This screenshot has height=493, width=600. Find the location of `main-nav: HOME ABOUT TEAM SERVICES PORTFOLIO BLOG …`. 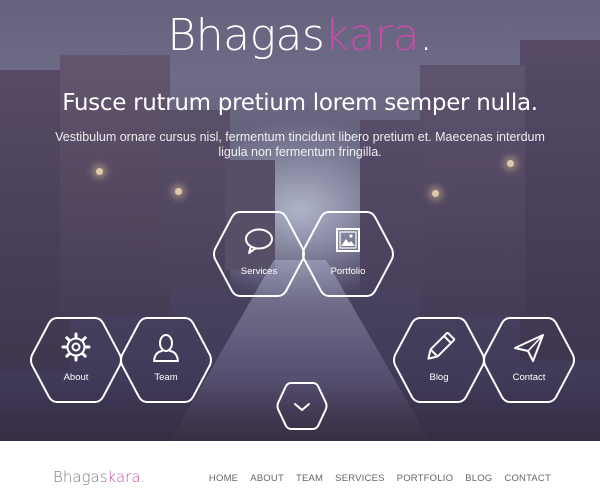

main-nav: HOME ABOUT TEAM SERVICES PORTFOLIO BLOG … is located at coordinates (380, 478).